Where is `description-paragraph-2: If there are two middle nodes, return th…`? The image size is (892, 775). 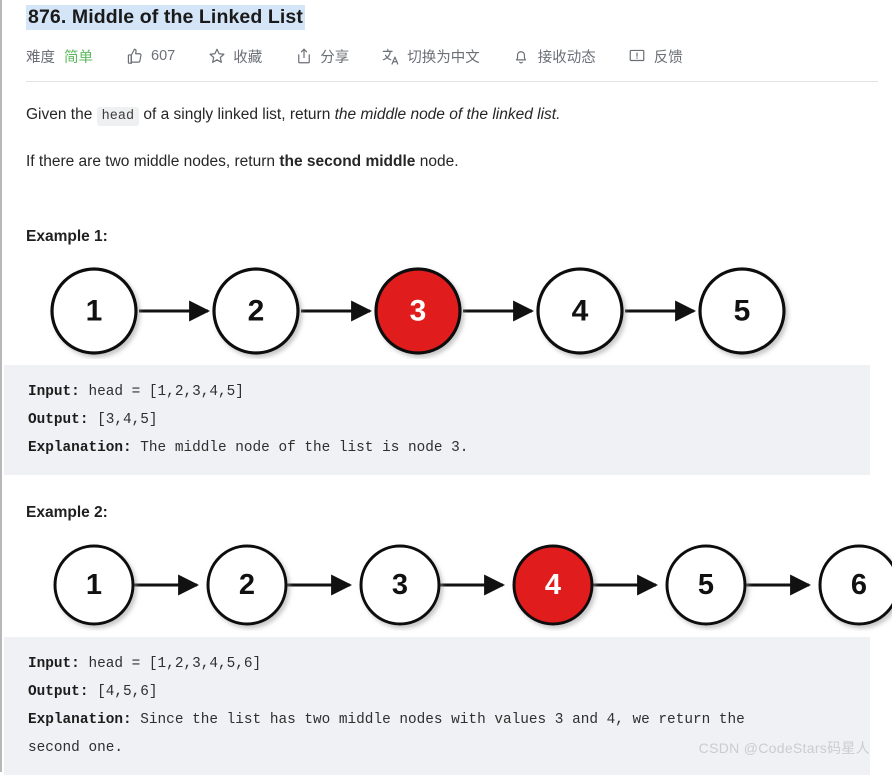
description-paragraph-2: If there are two middle nodes, return th… is located at coordinates (459, 162).